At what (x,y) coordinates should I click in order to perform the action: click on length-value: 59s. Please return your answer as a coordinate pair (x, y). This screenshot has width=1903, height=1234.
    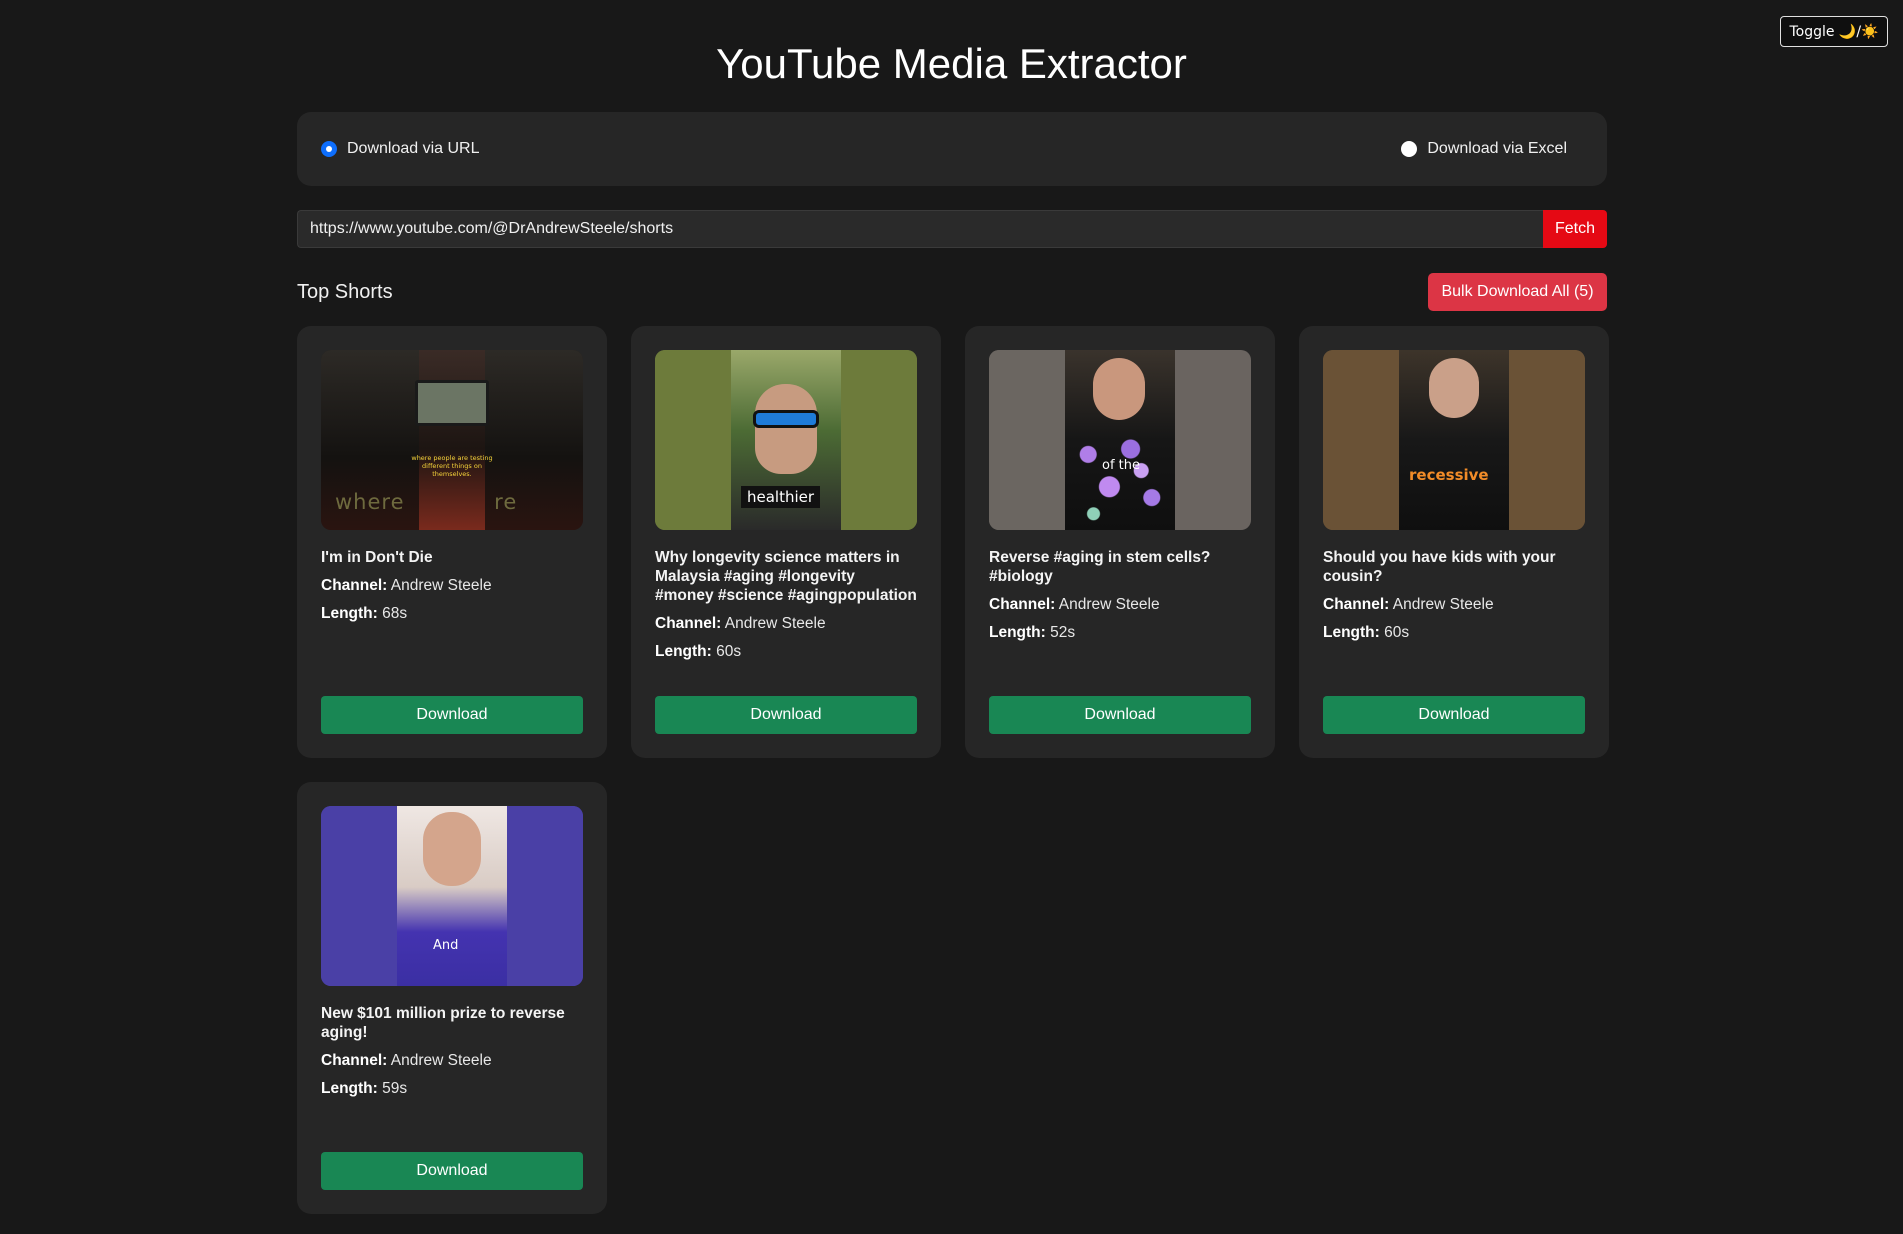
    Looking at the image, I should click on (395, 1088).